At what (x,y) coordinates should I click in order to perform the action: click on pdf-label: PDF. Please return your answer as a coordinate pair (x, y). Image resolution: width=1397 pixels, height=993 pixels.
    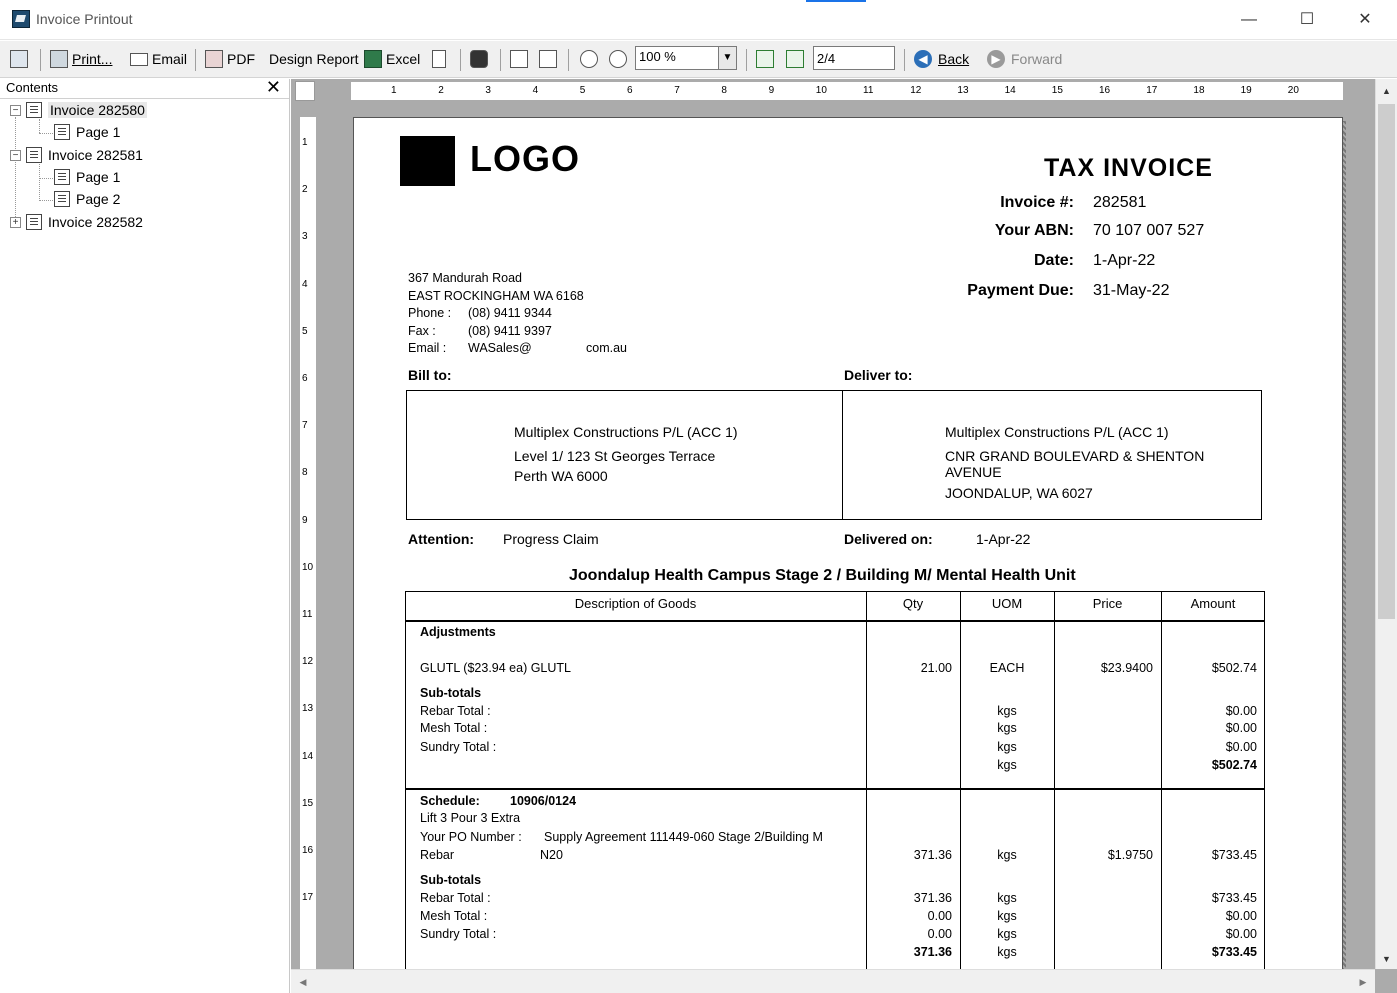
    Looking at the image, I should click on (241, 59).